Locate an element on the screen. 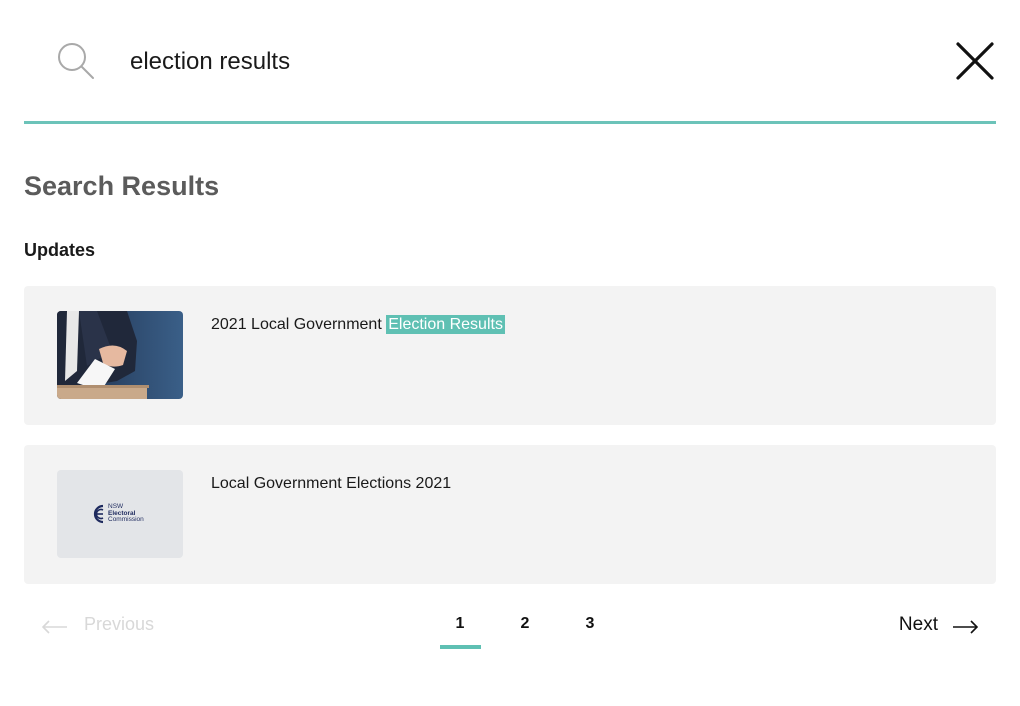 This screenshot has width=1020, height=706. result-title-text: Local Government Elections 2021 is located at coordinates (331, 483).